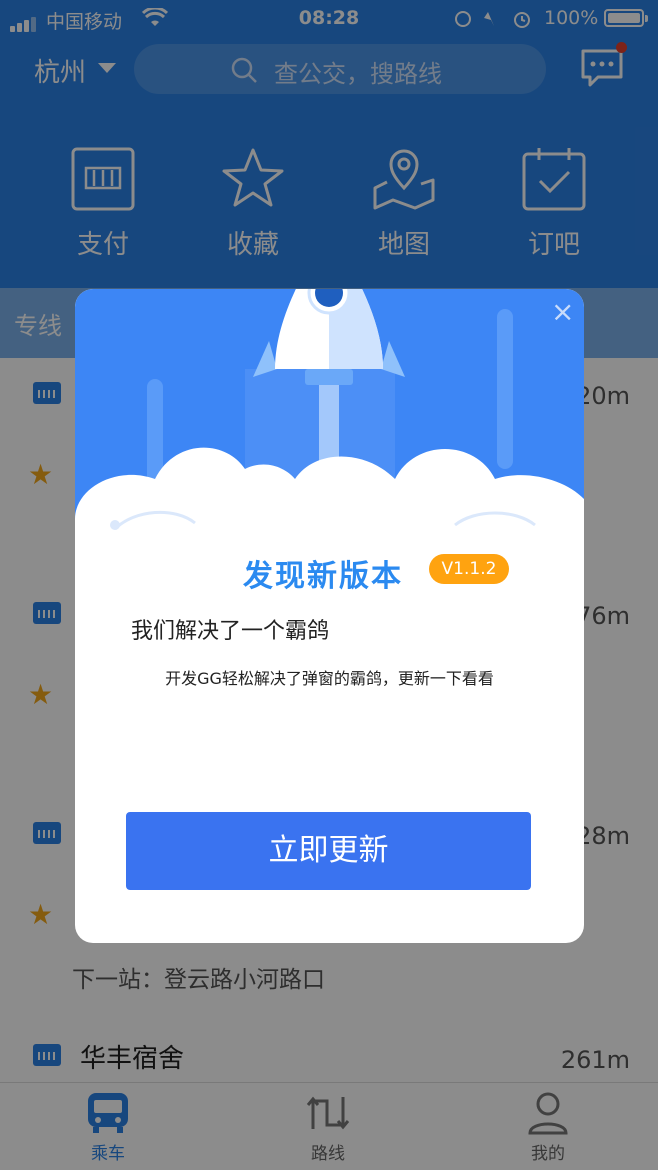 The height and width of the screenshot is (1171, 658). Describe the element at coordinates (323, 576) in the screenshot. I see `dialog-title: 发现新版本` at that location.